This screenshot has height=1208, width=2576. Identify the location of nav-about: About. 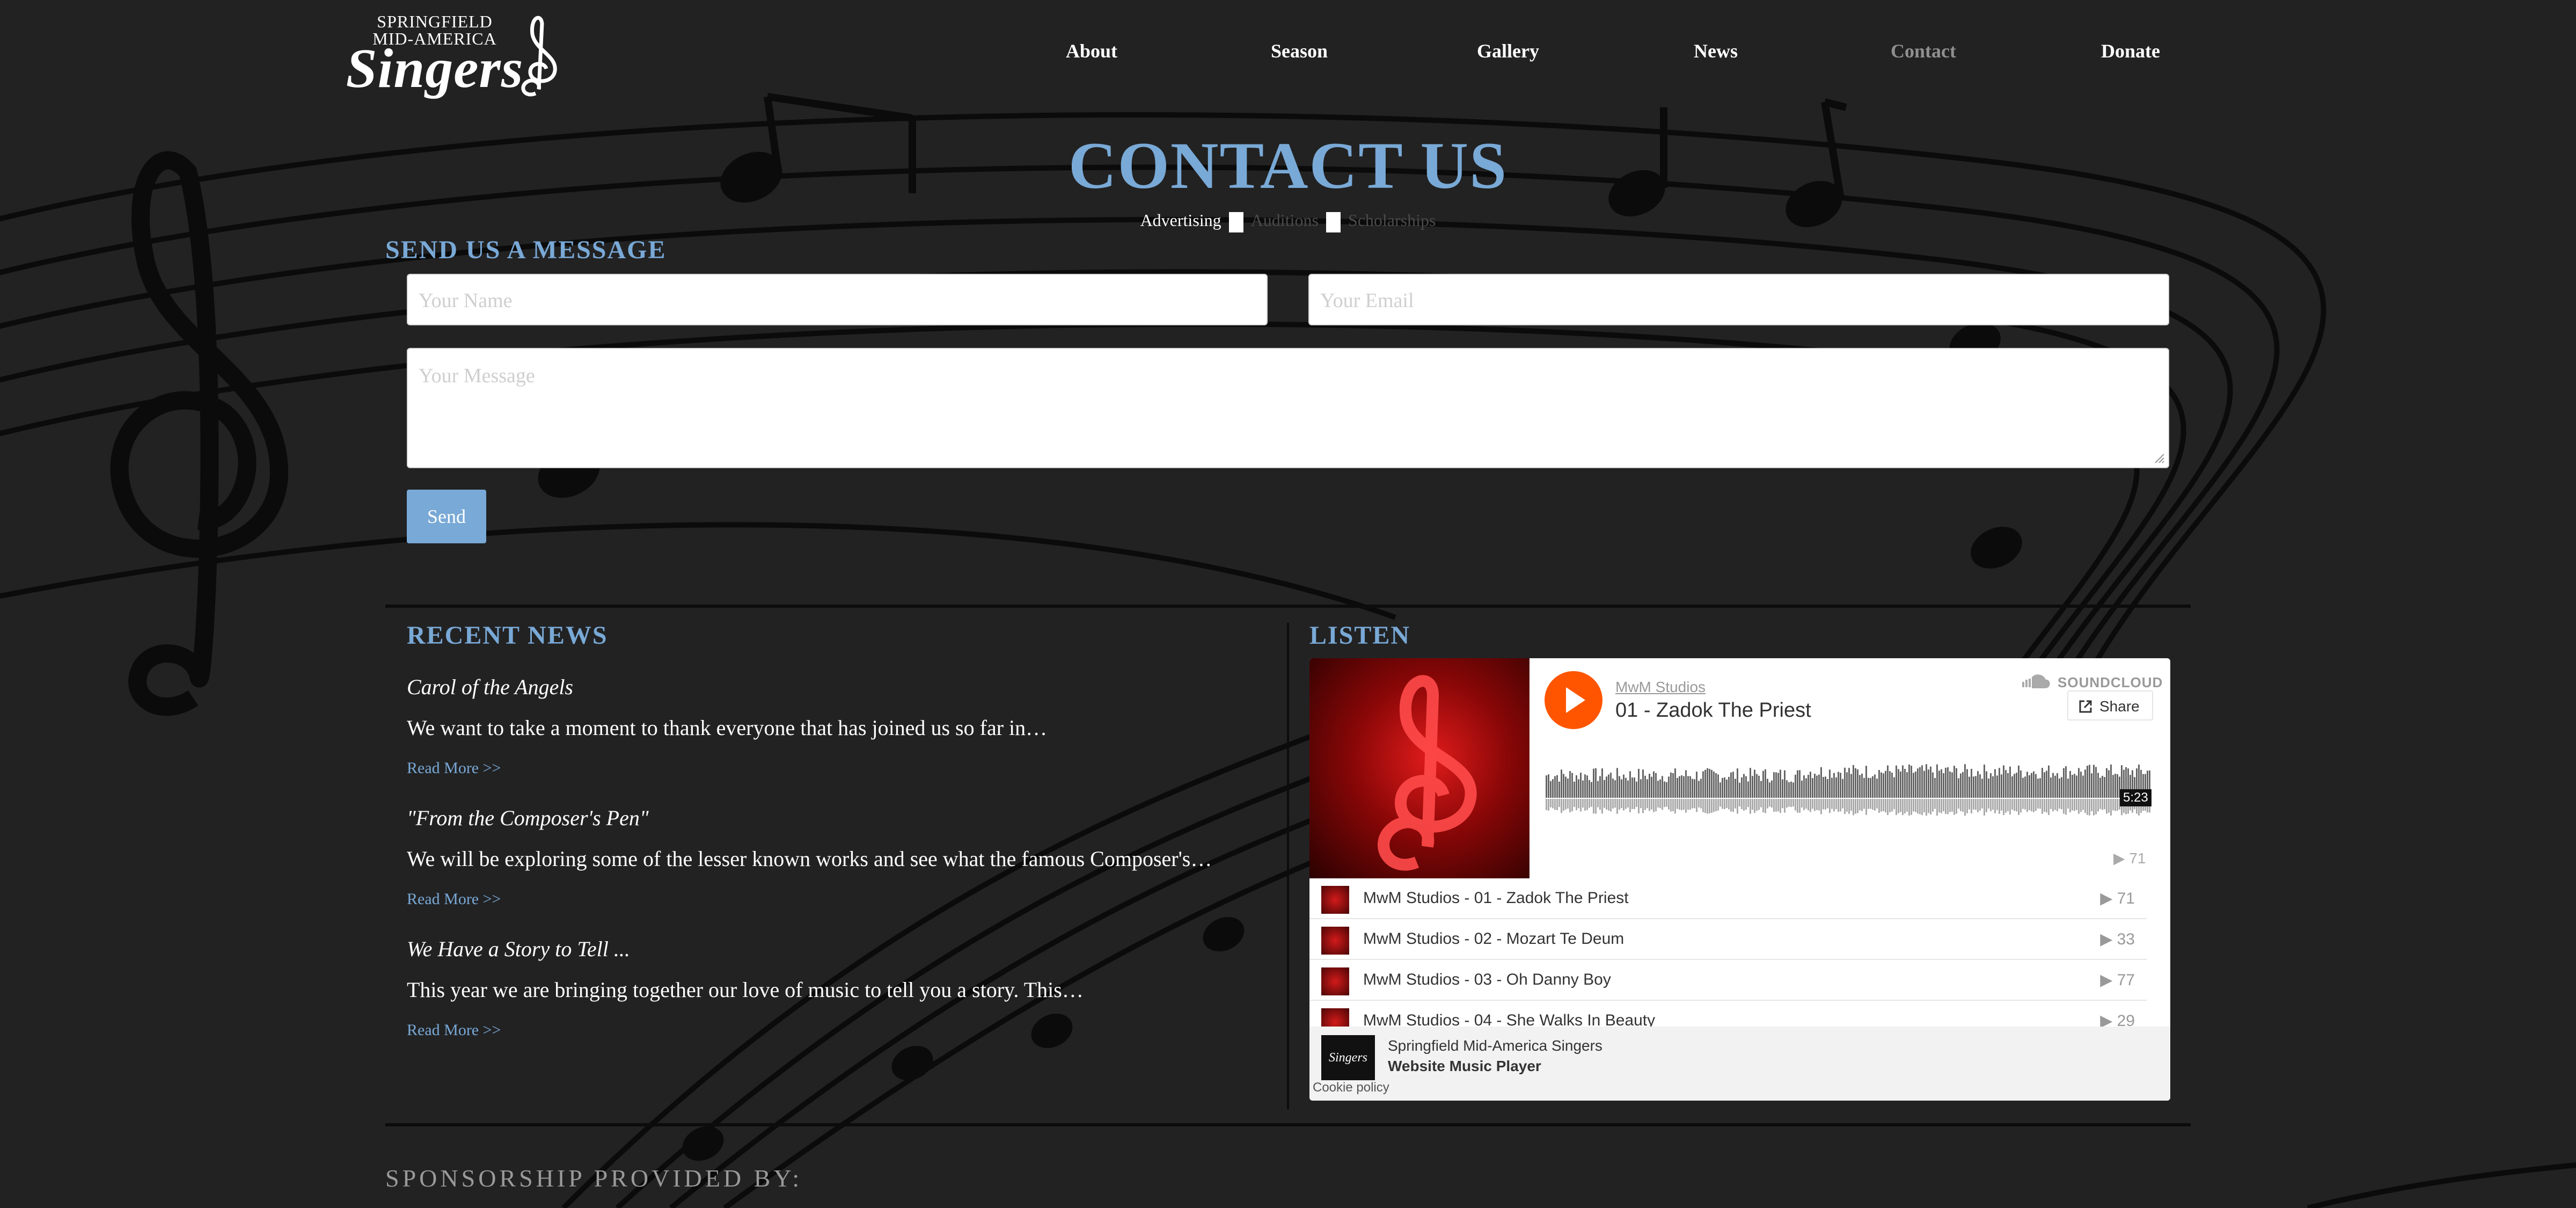
(1091, 51).